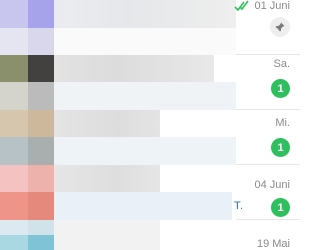 The height and width of the screenshot is (250, 320). What do you see at coordinates (273, 244) in the screenshot?
I see `chat-date: 19 Mai` at bounding box center [273, 244].